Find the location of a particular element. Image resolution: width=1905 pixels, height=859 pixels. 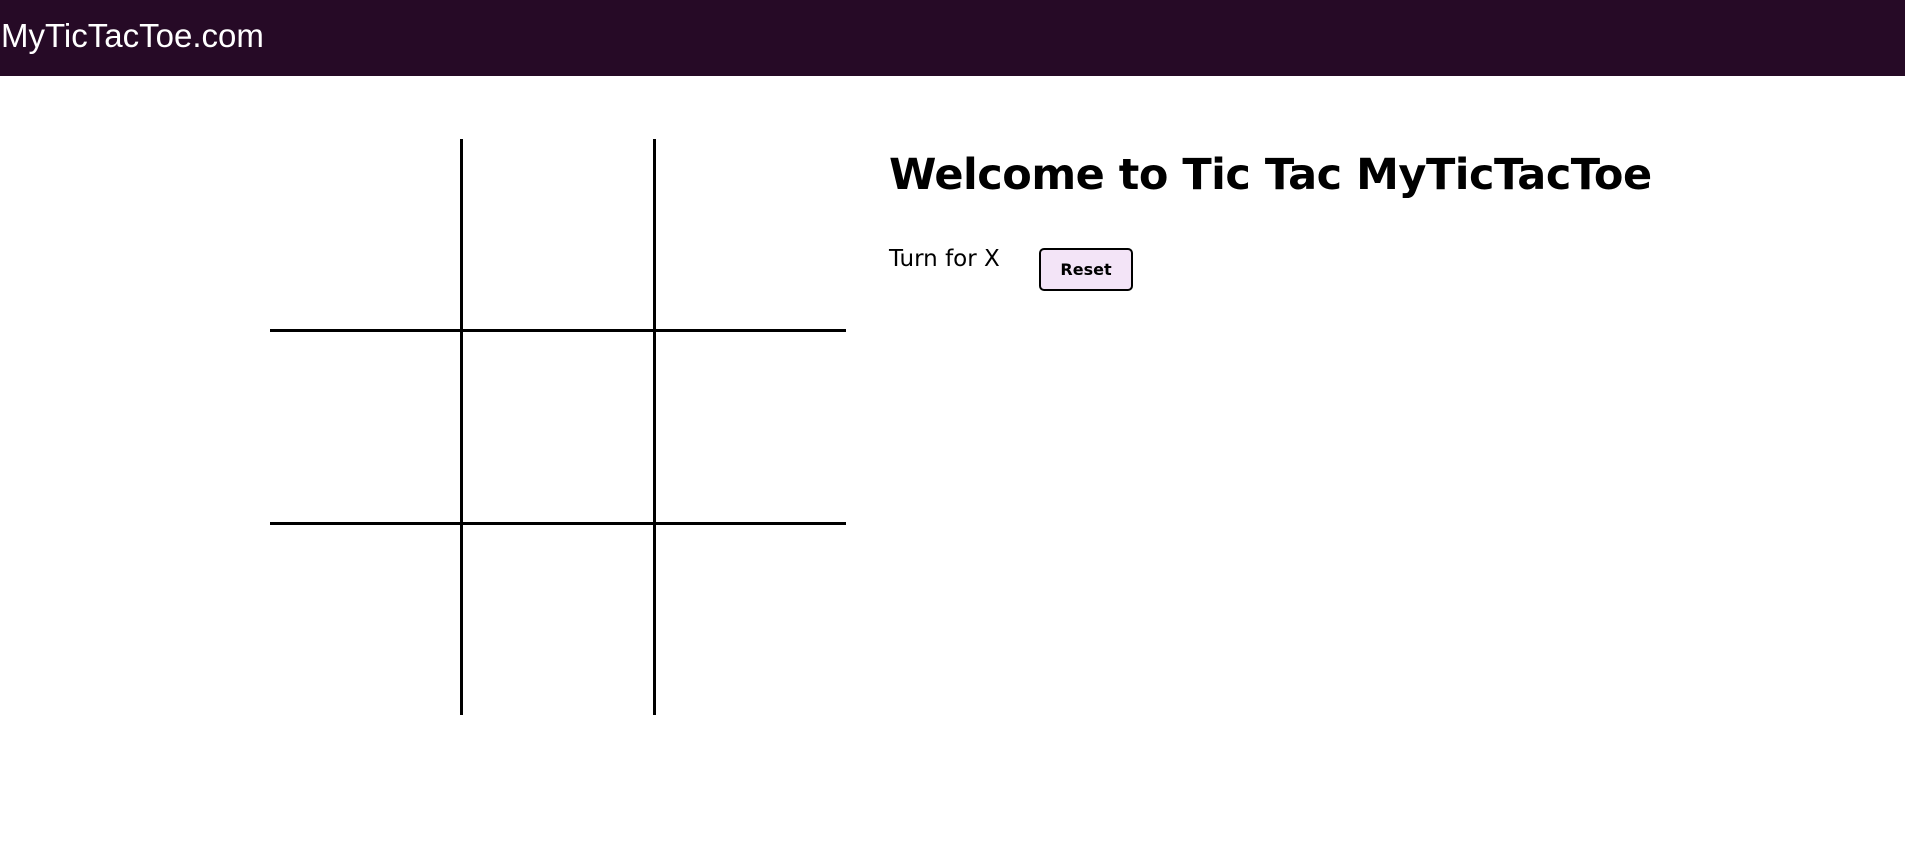

site-brand-link: MyTicTacToe.com is located at coordinates (132, 36).